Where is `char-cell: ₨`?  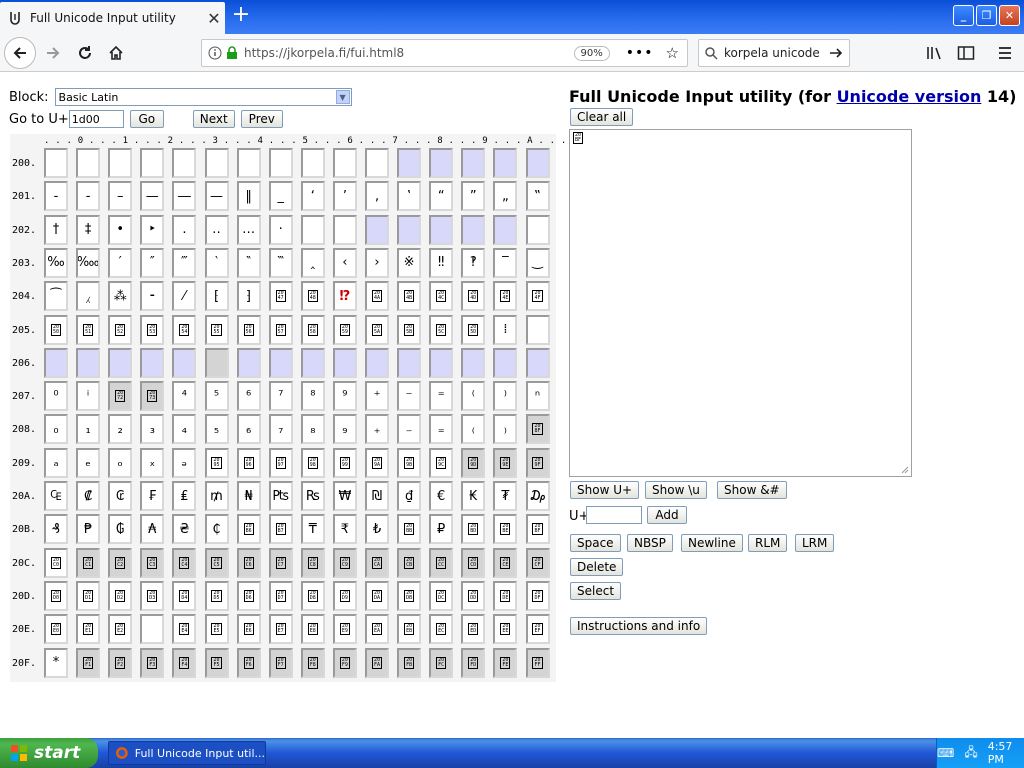
char-cell: ₨ is located at coordinates (312, 496).